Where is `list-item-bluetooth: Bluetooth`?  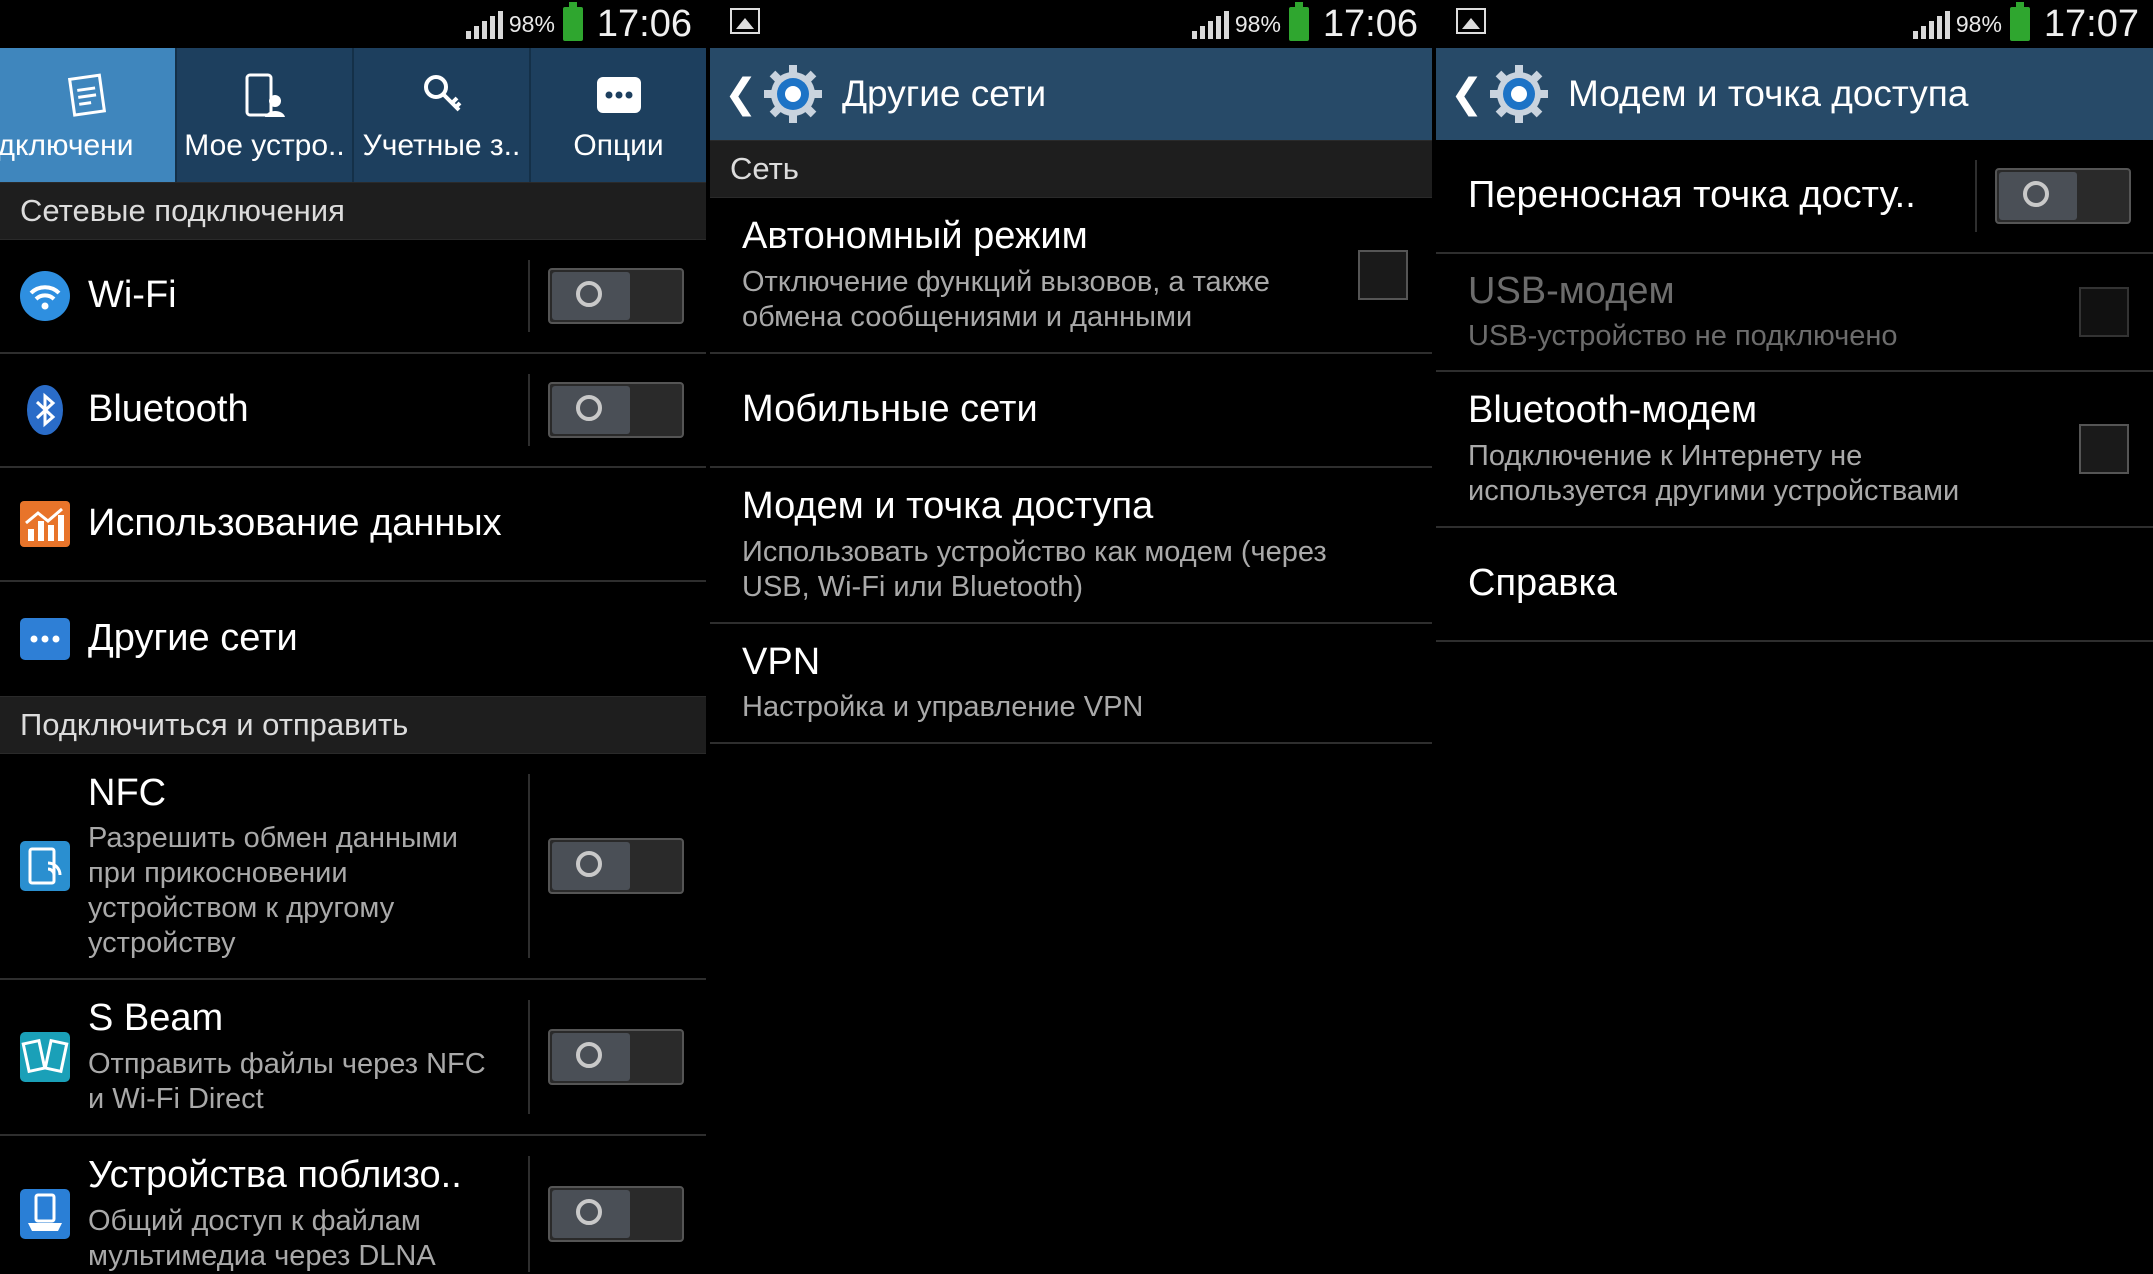 list-item-bluetooth: Bluetooth is located at coordinates (353, 411).